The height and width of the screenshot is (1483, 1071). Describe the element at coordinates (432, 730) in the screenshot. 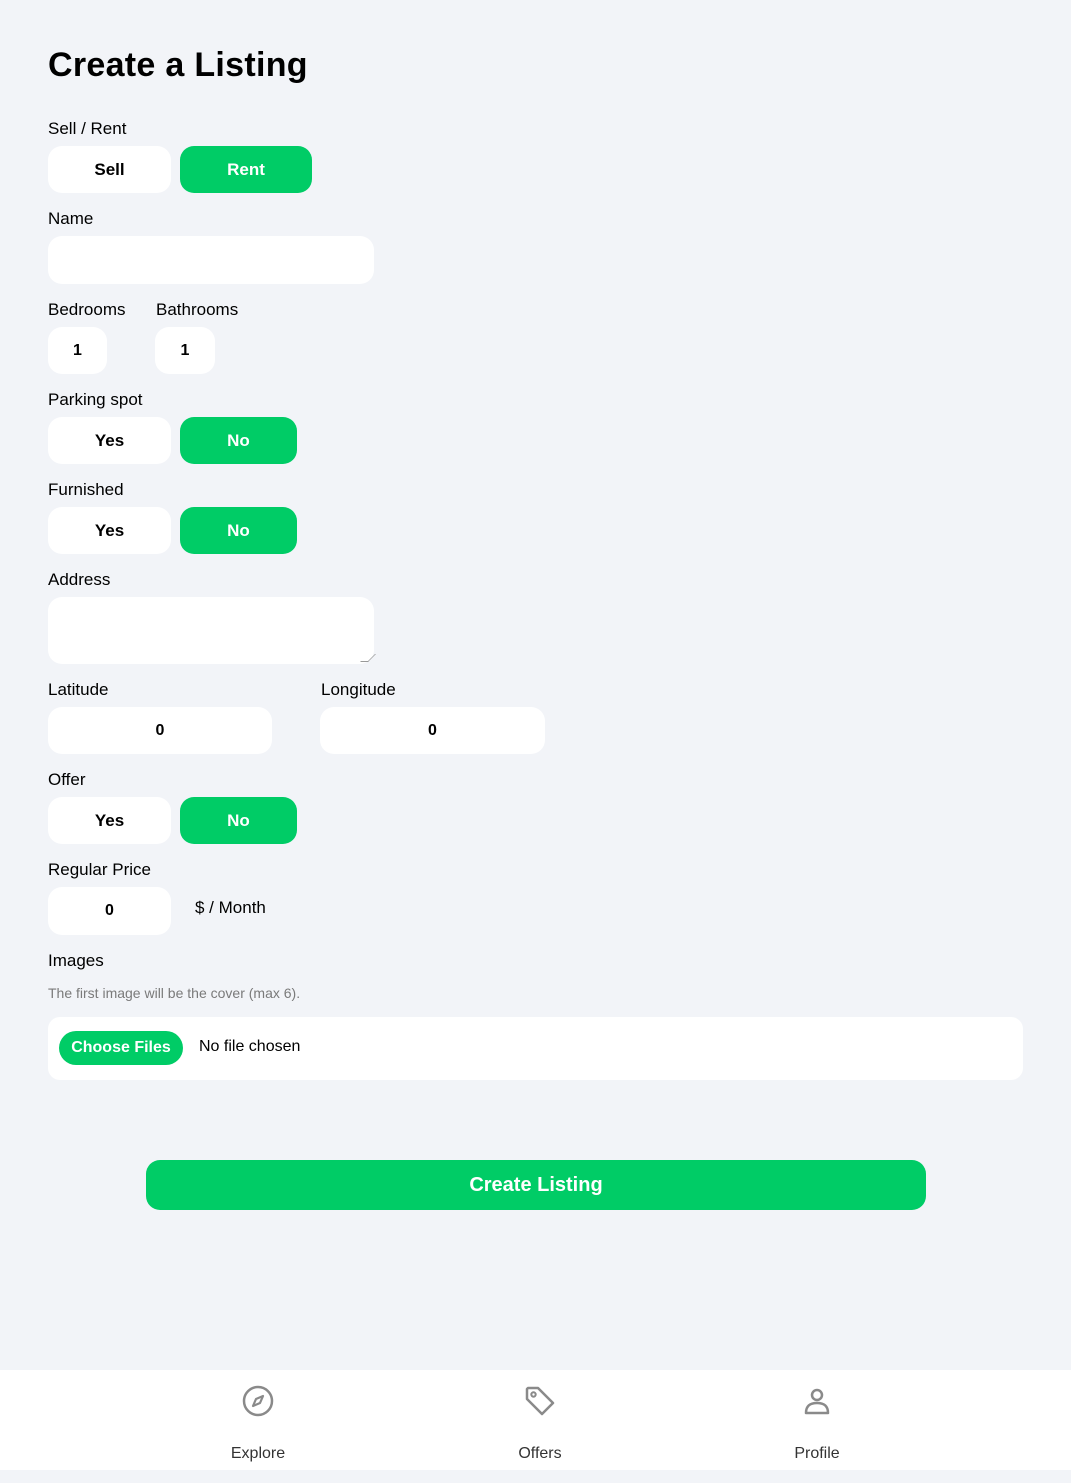

I see `longitude-input: 0` at that location.